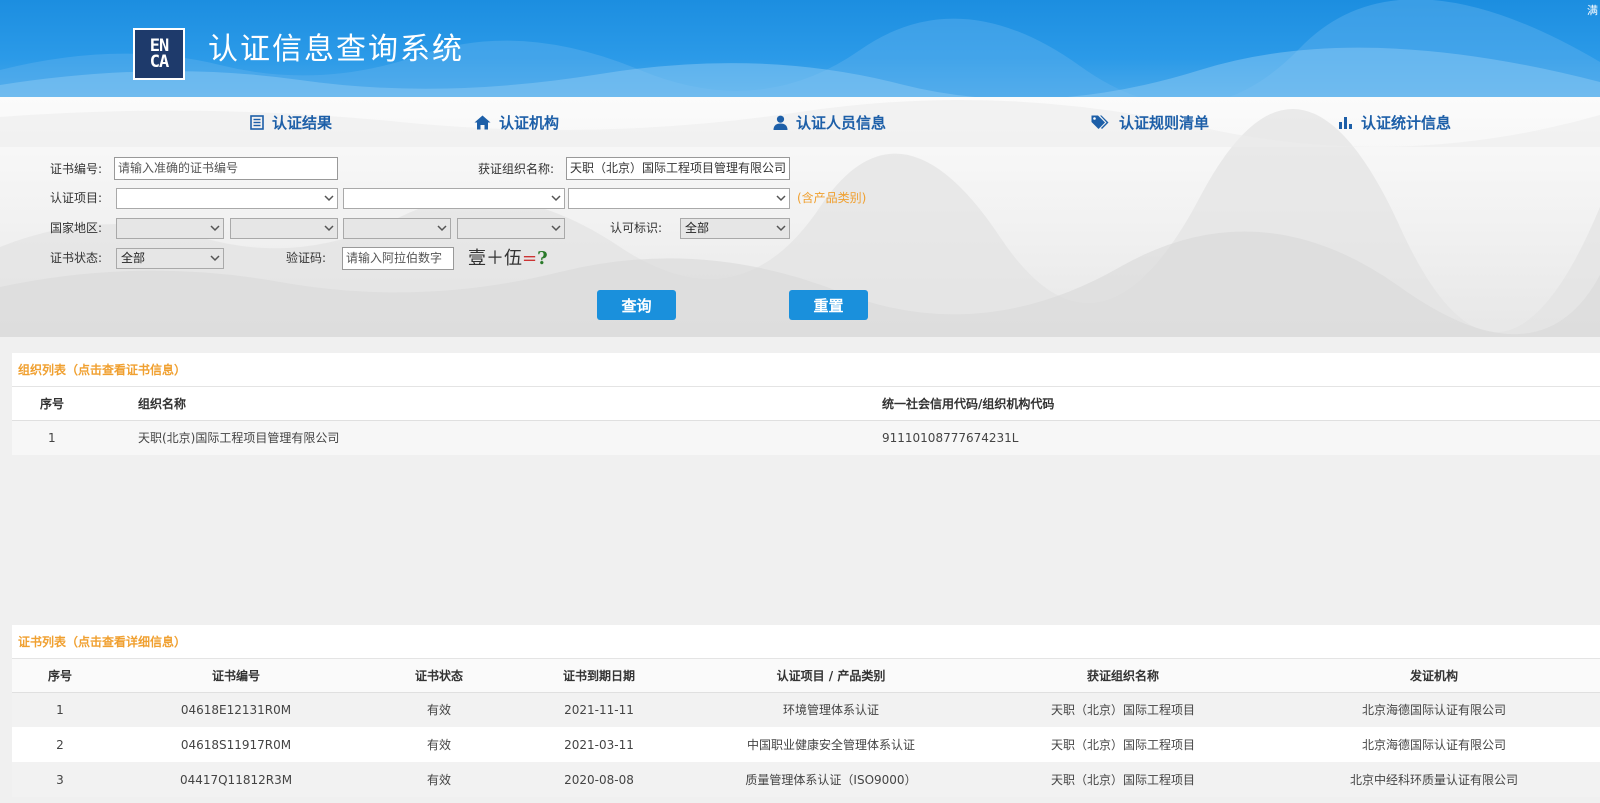 The height and width of the screenshot is (803, 1600). Describe the element at coordinates (60, 744) in the screenshot. I see `cert-index: 2` at that location.